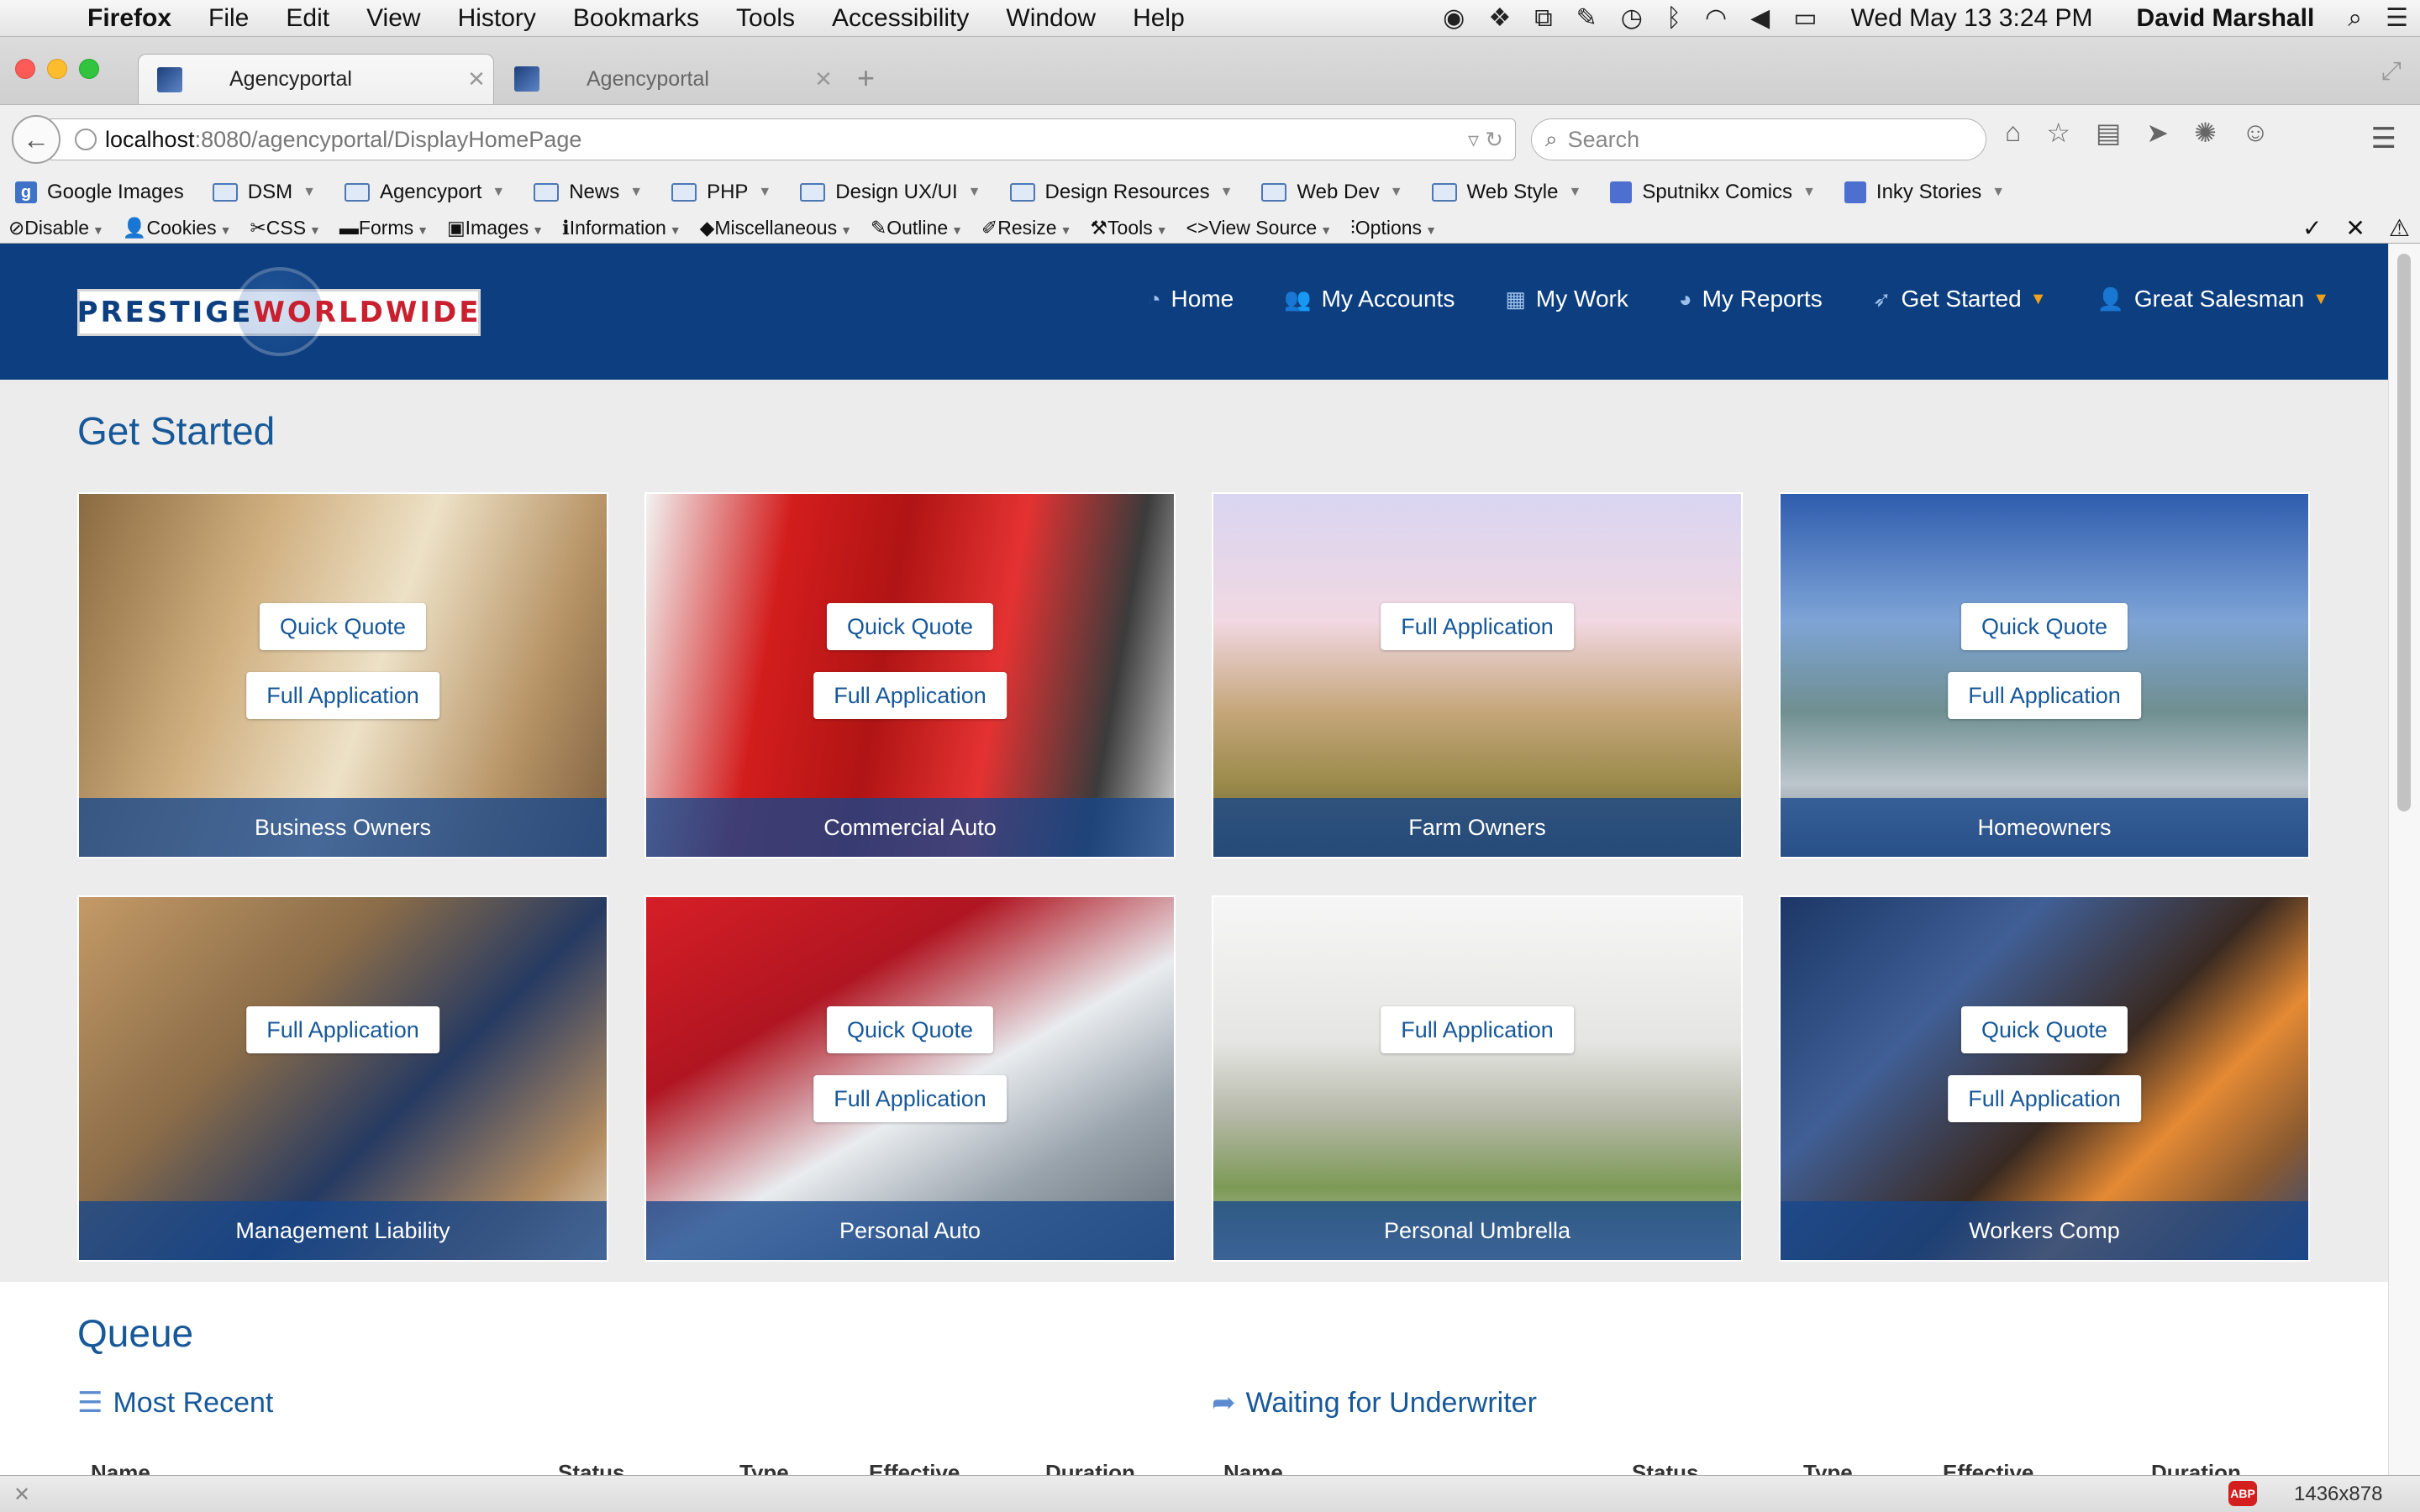 The width and height of the screenshot is (2420, 1512). Describe the element at coordinates (1804, 18) in the screenshot. I see `battery-icon: ▭` at that location.